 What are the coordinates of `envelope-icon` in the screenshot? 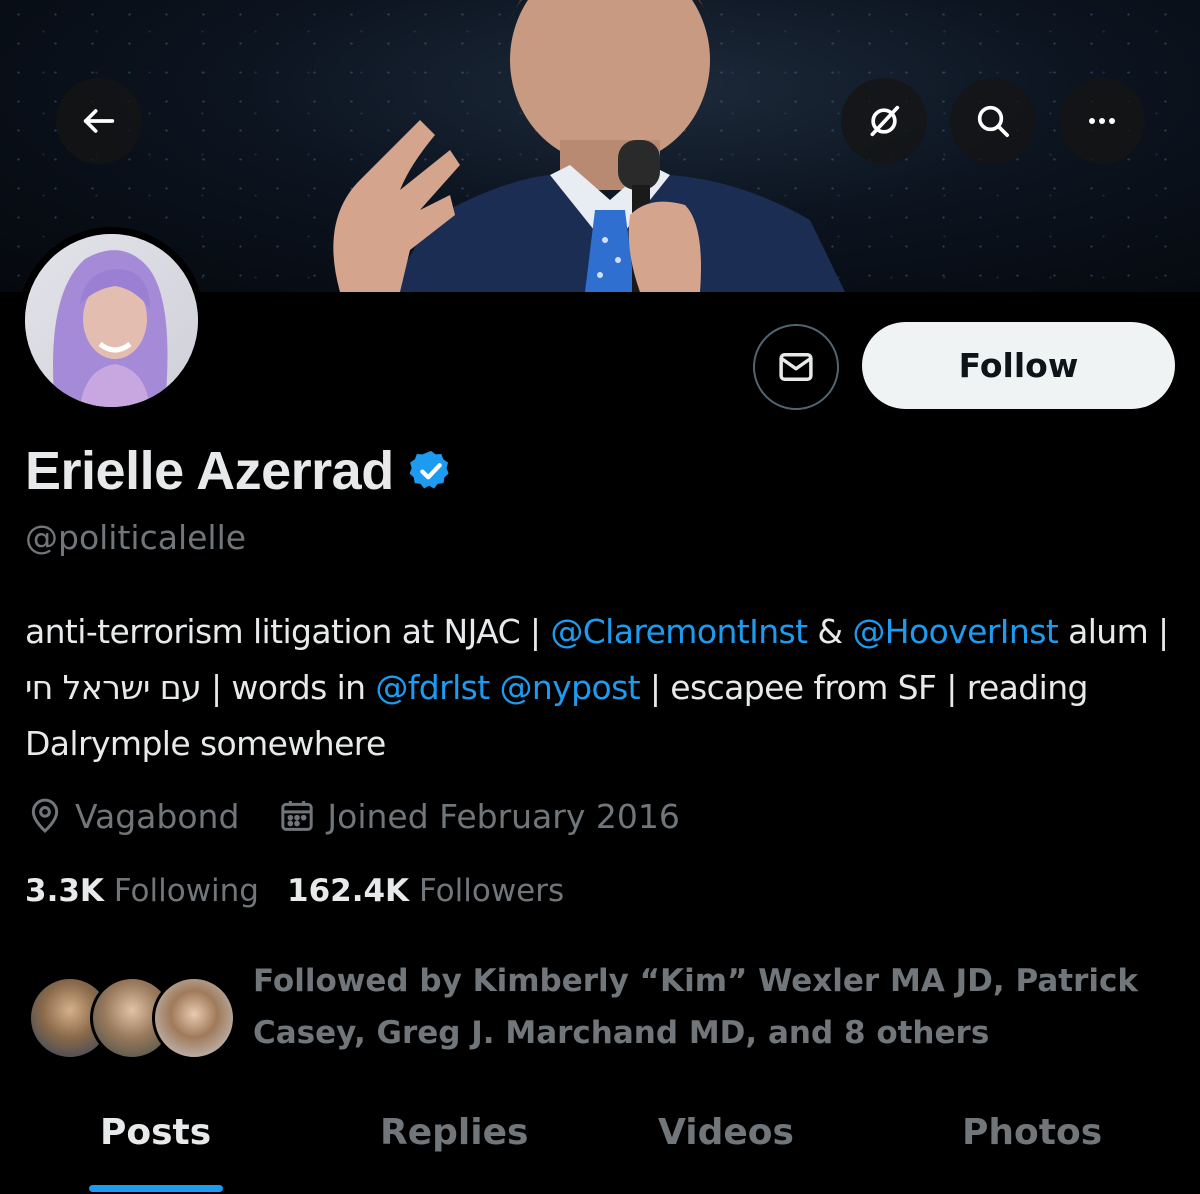 It's located at (796, 367).